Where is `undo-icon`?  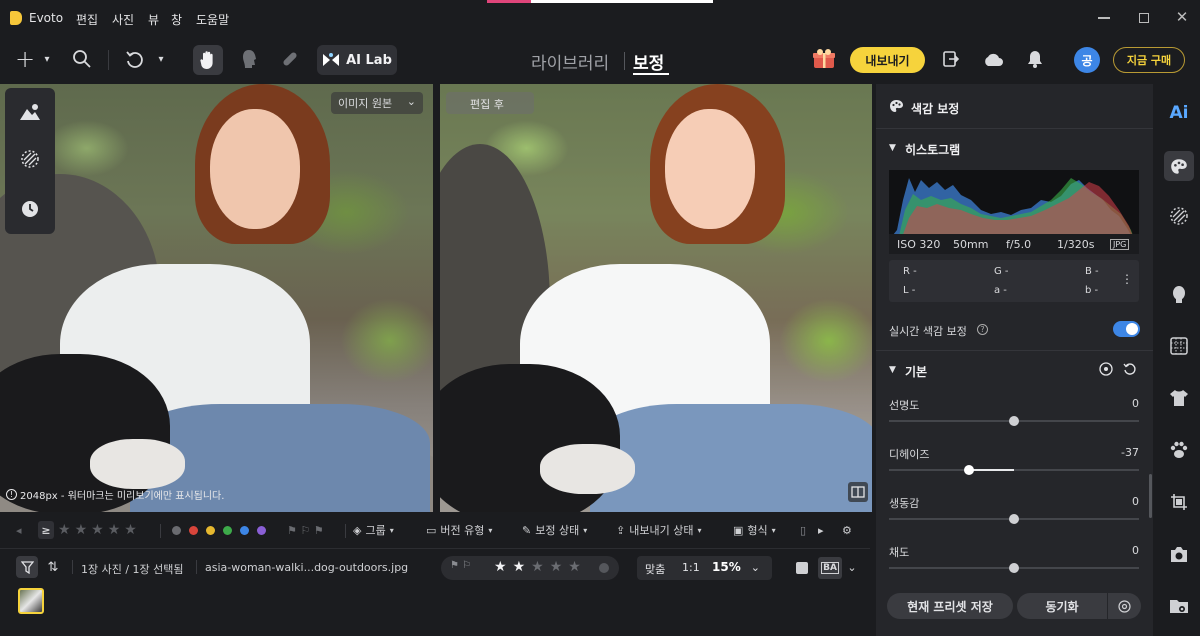
undo-icon is located at coordinates (135, 60).